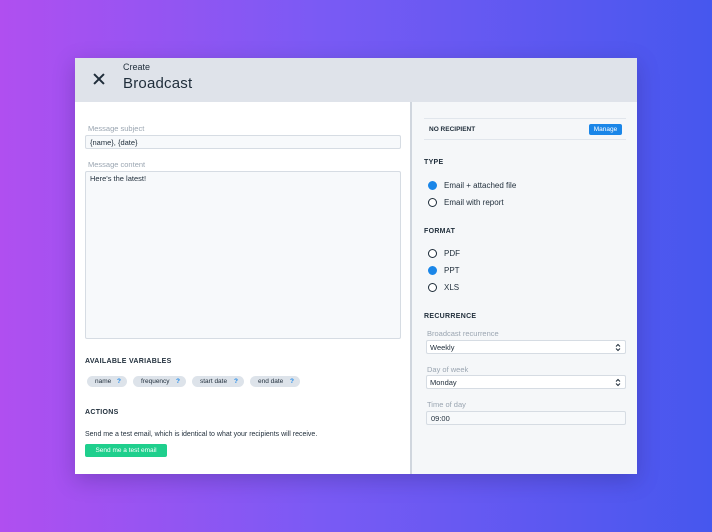  Describe the element at coordinates (450, 316) in the screenshot. I see `recurrence-heading: RECURRENCE` at that location.